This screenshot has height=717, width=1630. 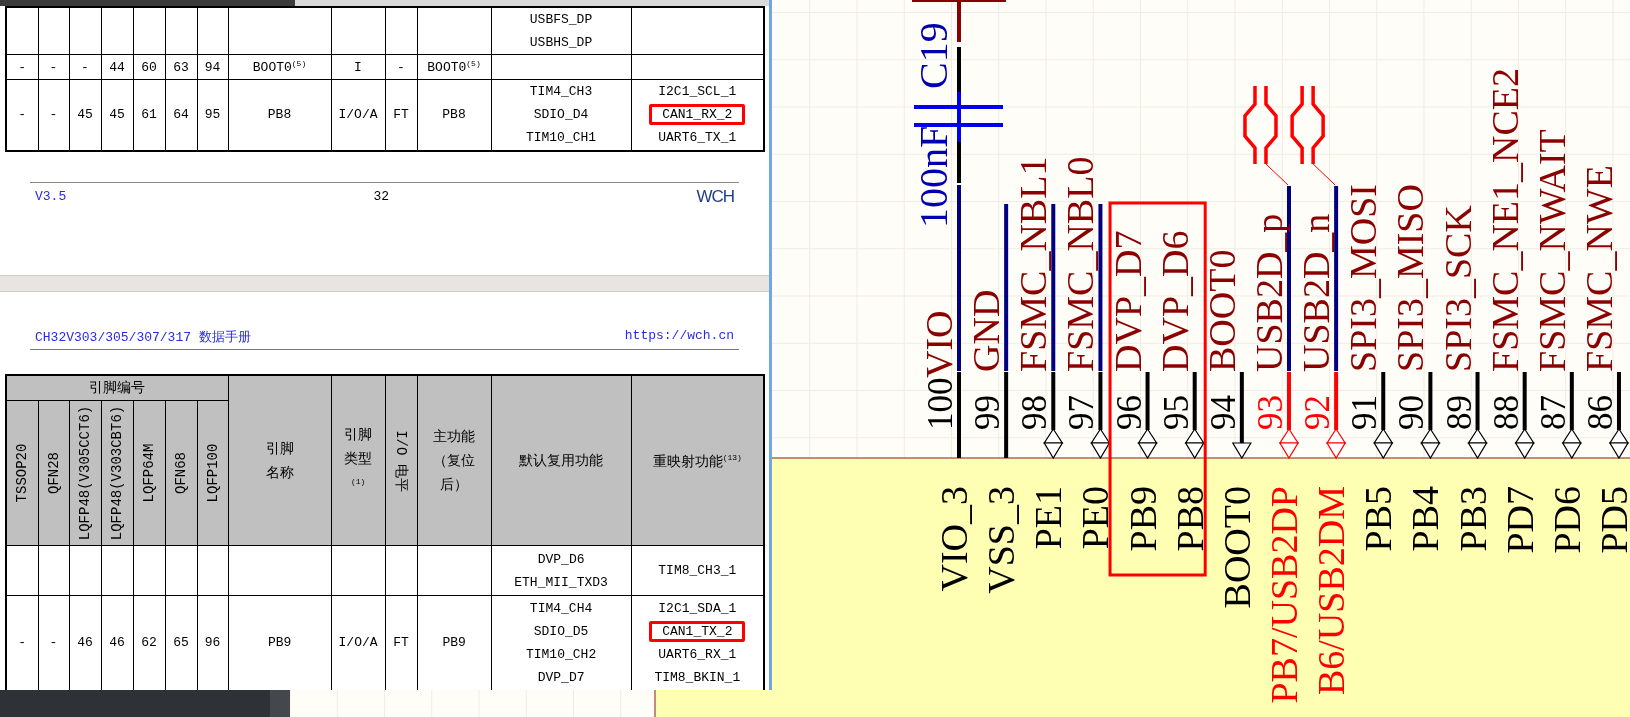 What do you see at coordinates (1378, 519) in the screenshot?
I see `pin-name: PB5` at bounding box center [1378, 519].